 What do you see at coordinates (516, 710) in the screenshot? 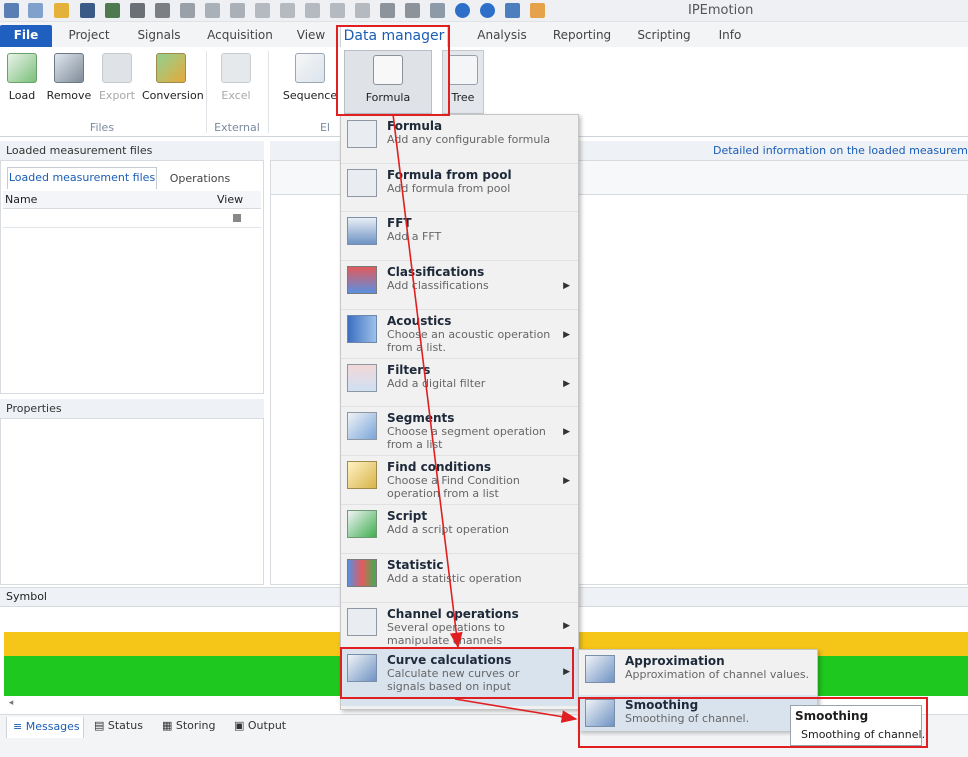
I see `arrow-curve-to-smoothing` at bounding box center [516, 710].